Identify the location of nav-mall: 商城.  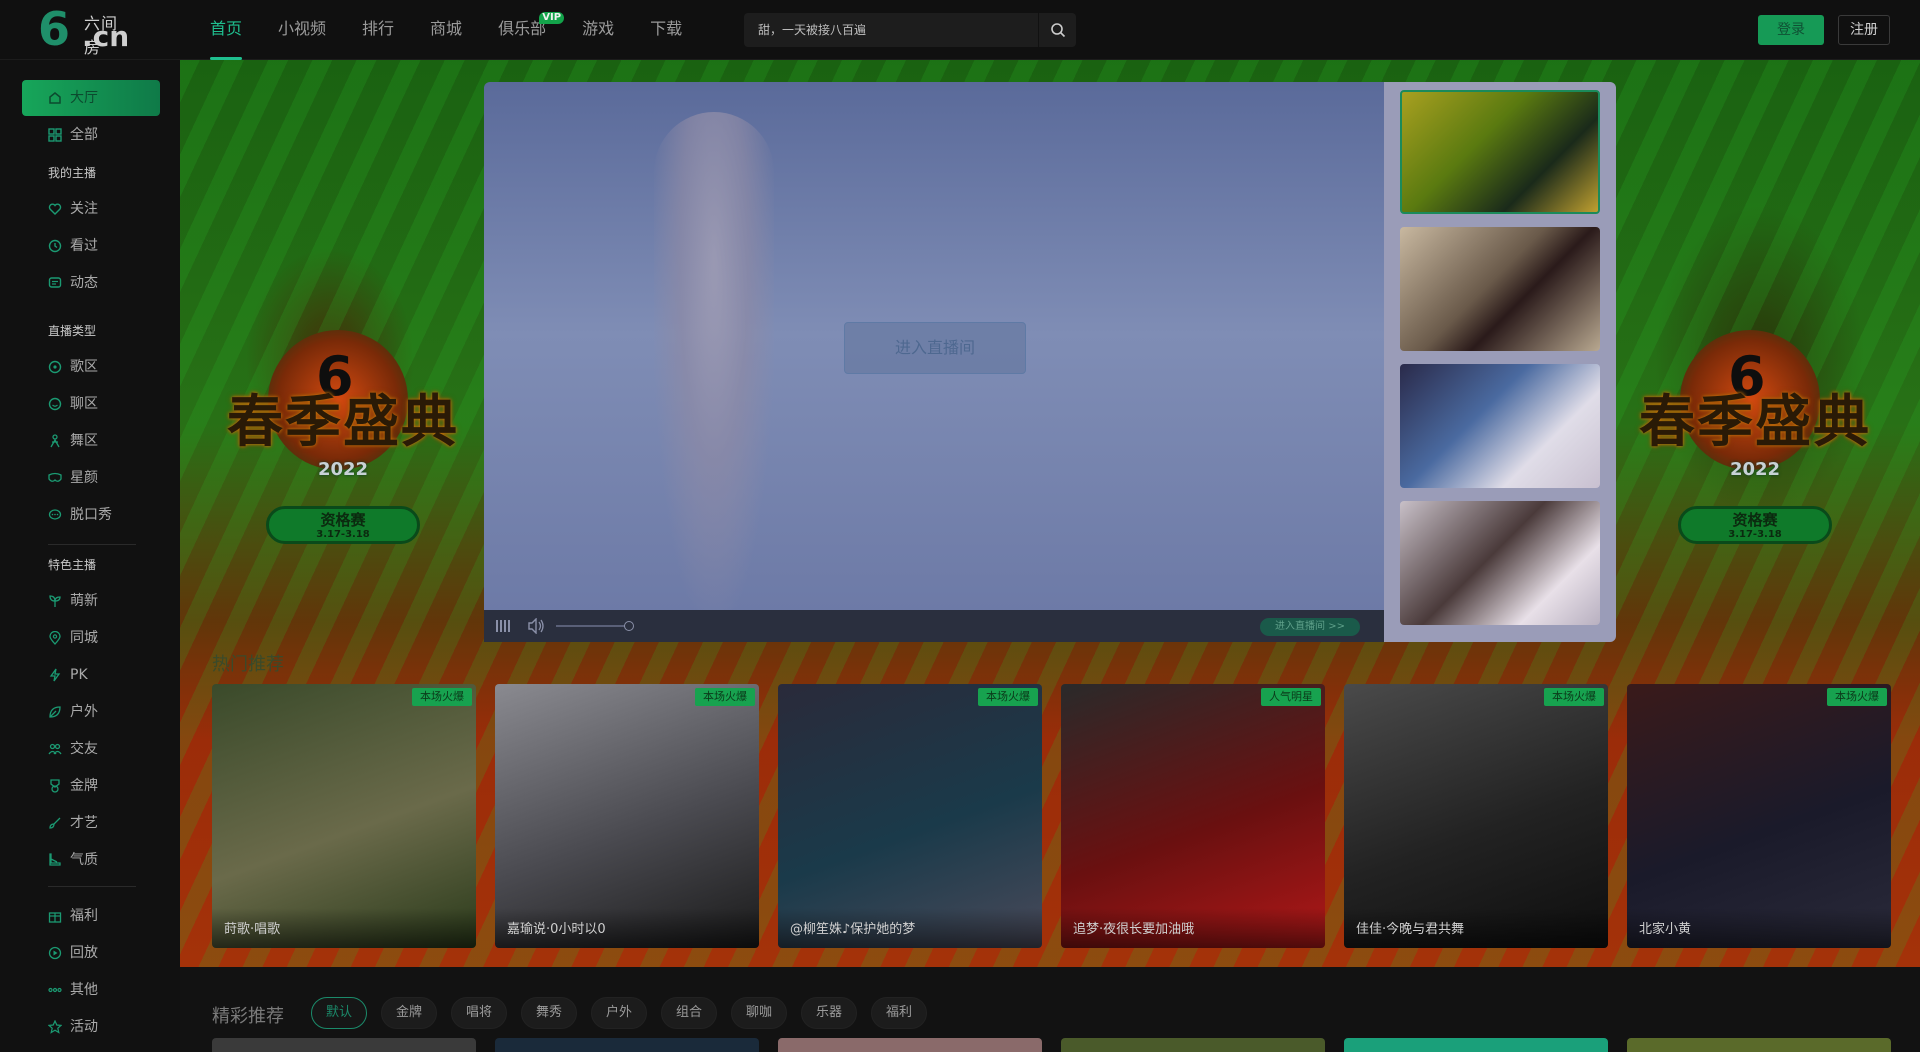
(446, 30).